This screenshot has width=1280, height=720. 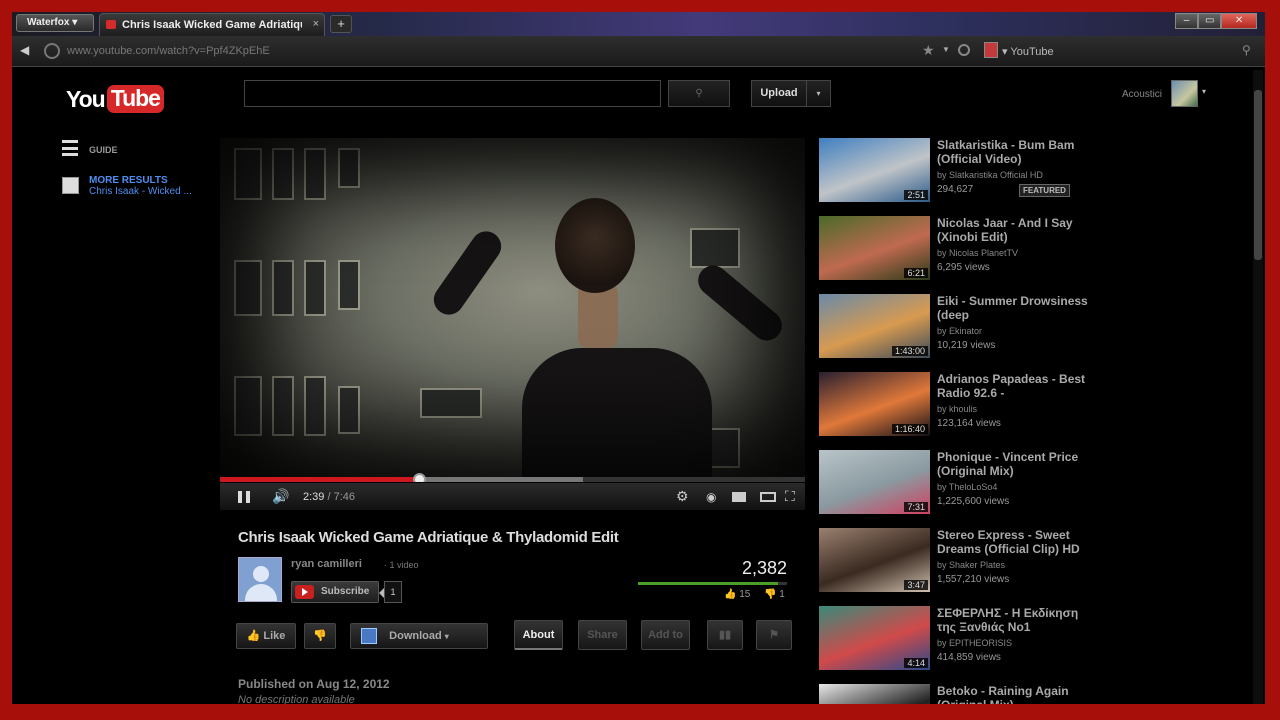 I want to click on pause-icon, so click(x=244, y=497).